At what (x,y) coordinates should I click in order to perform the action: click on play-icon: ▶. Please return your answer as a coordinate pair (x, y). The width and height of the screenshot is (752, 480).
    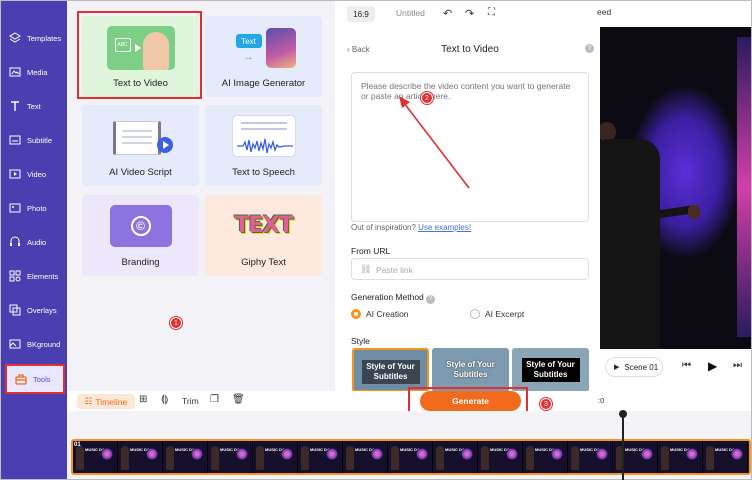
    Looking at the image, I should click on (712, 366).